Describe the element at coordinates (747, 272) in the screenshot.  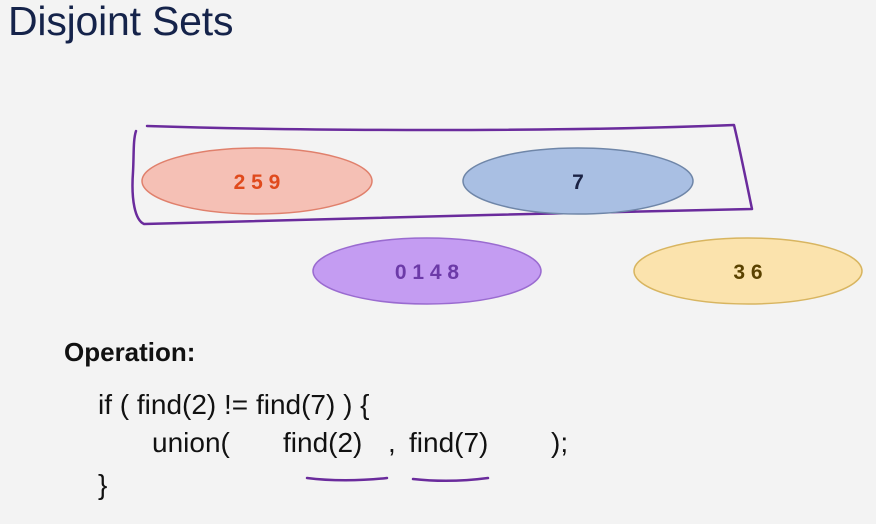
I see `set-label: 3 6` at that location.